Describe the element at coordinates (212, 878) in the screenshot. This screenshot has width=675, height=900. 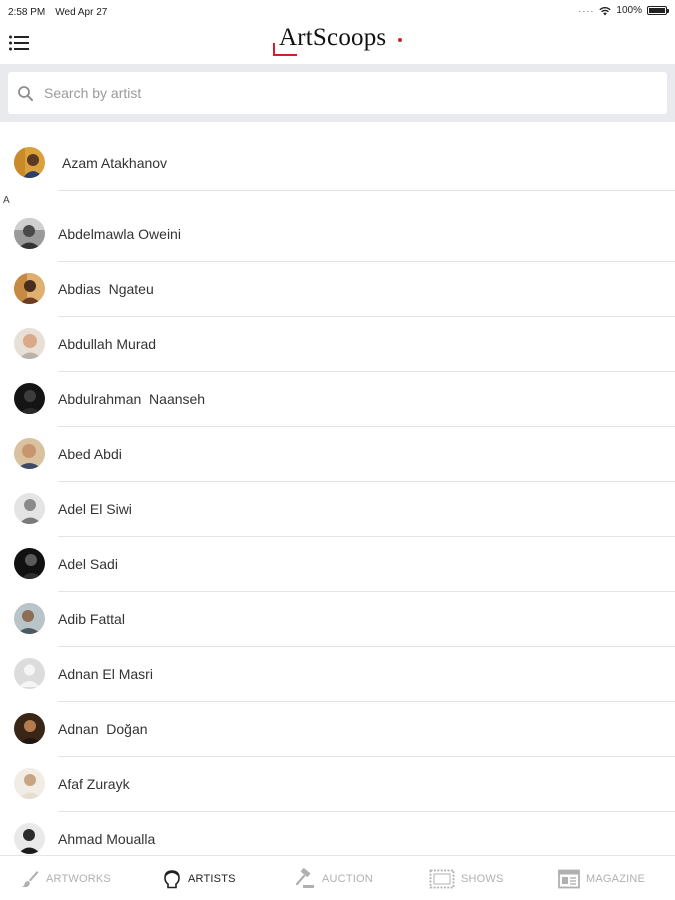
I see `tab-label: ARTISTS` at that location.